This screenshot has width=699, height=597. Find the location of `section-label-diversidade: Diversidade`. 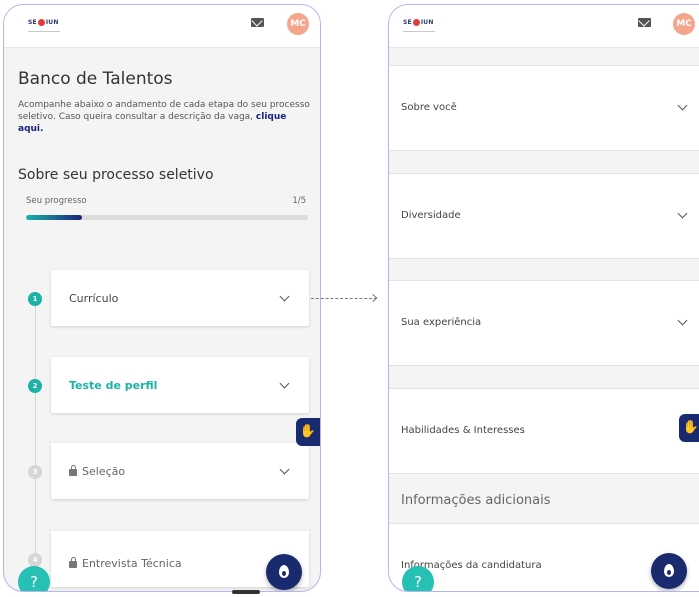

section-label-diversidade: Diversidade is located at coordinates (431, 215).